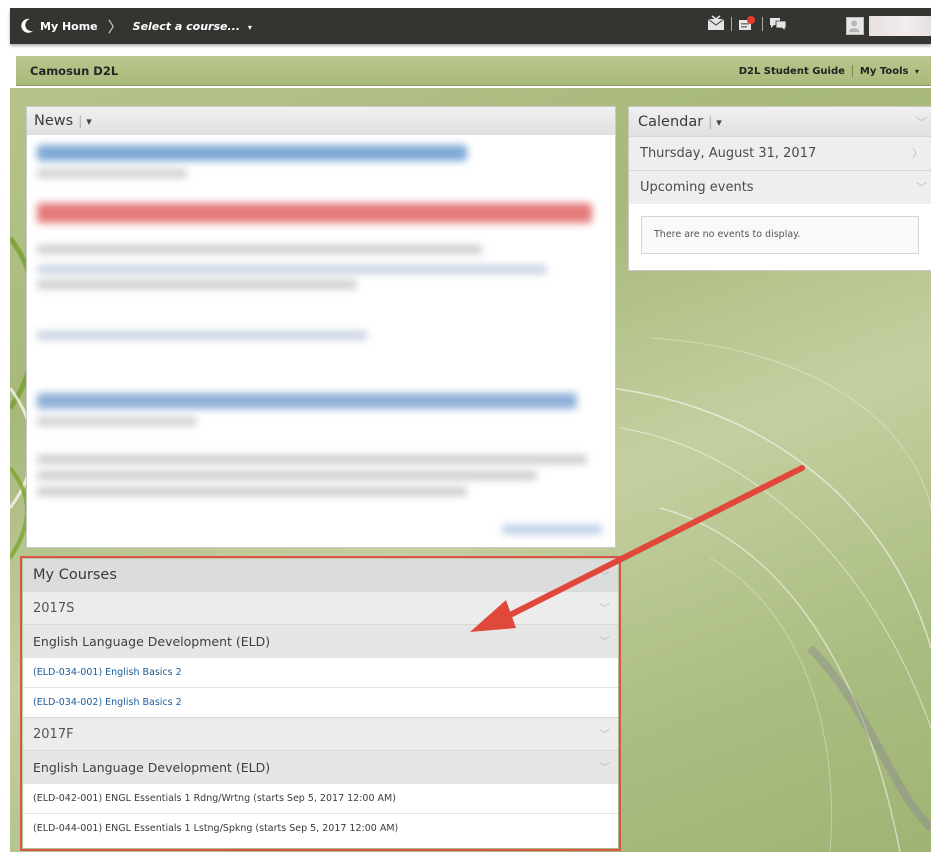  Describe the element at coordinates (54, 121) in the screenshot. I see `news-title: News` at that location.